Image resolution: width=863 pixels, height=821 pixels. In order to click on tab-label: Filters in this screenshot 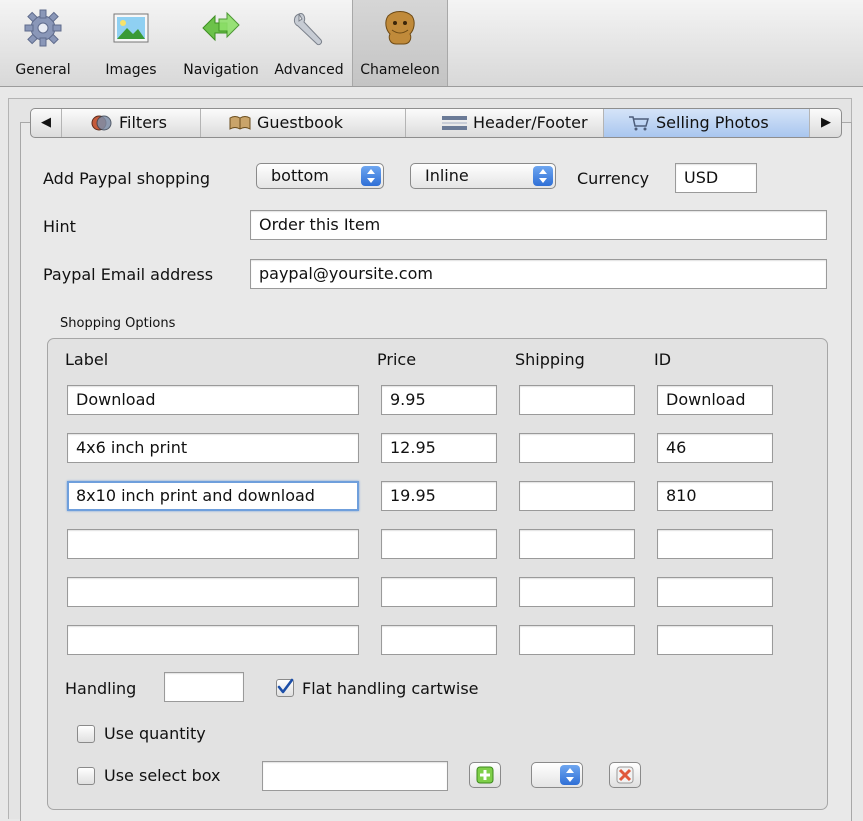, I will do `click(143, 122)`.